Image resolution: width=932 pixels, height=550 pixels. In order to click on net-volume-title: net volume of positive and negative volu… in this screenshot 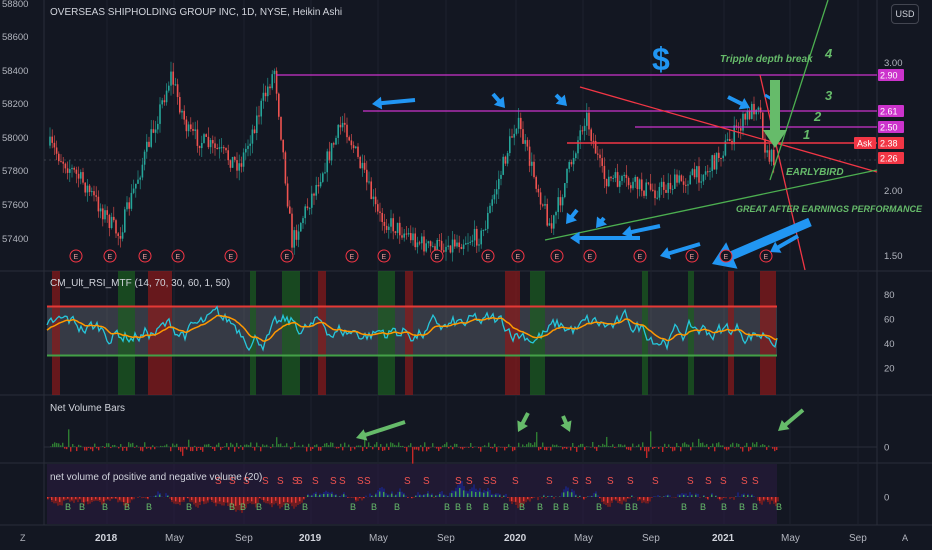, I will do `click(156, 477)`.